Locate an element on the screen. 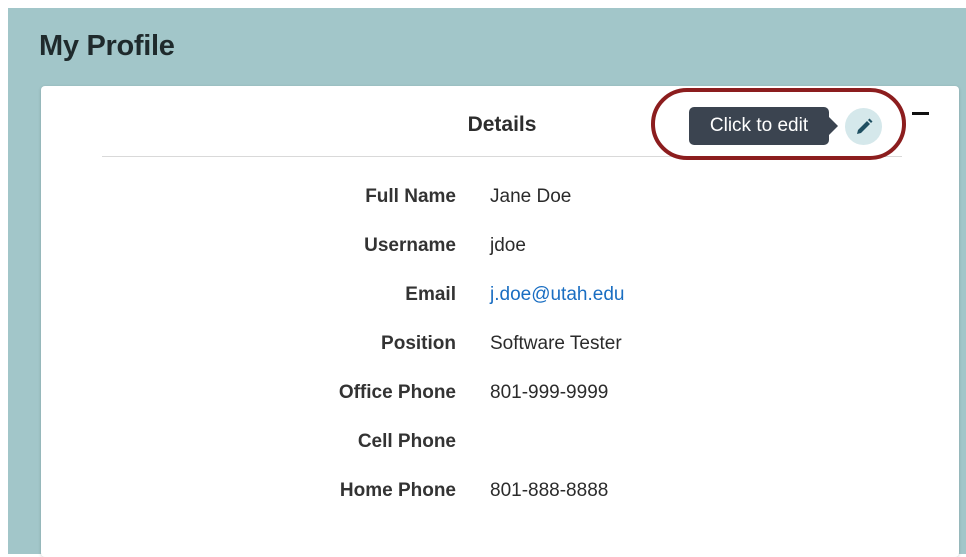 The image size is (966, 557). edit-tooltip: Click to edit is located at coordinates (763, 126).